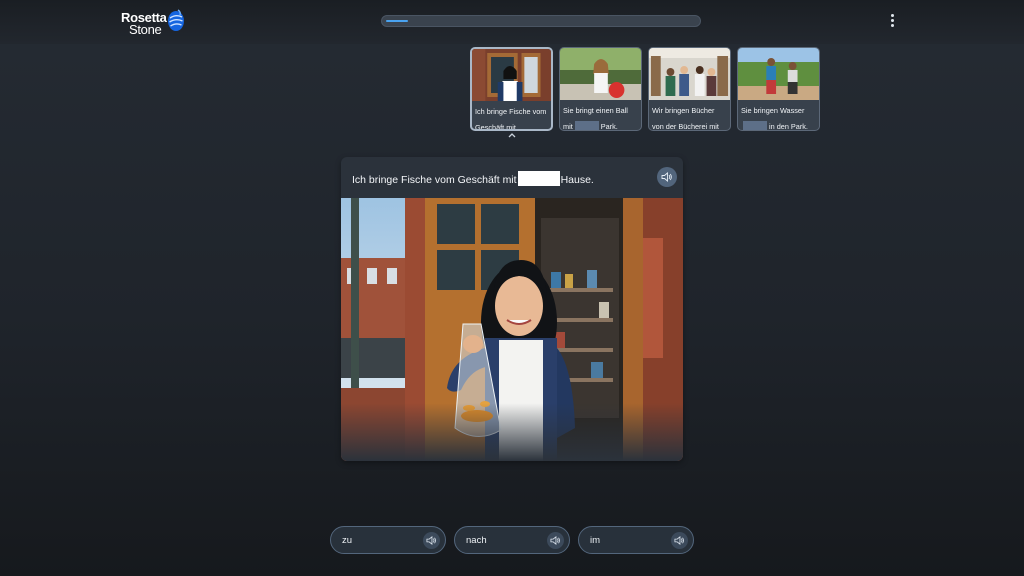 The height and width of the screenshot is (576, 1024). Describe the element at coordinates (434, 180) in the screenshot. I see `prompt-text-before: Ich bringe Fische vom Geschäft mit` at that location.